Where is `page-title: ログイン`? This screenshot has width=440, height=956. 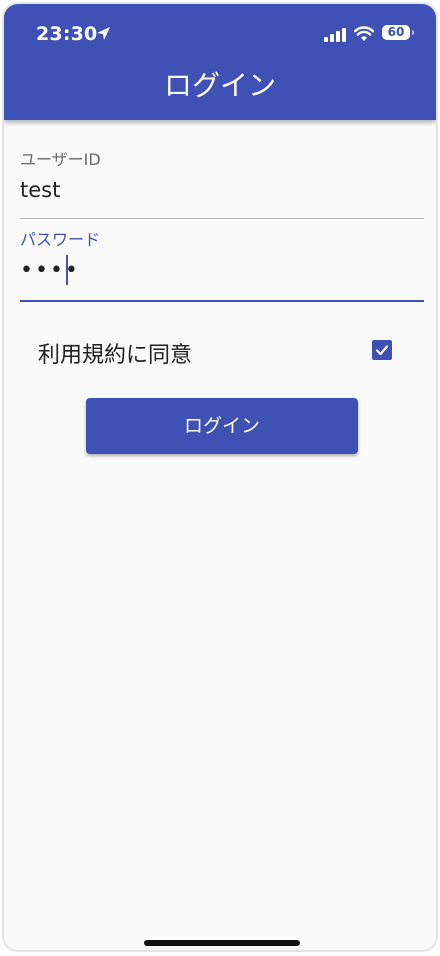
page-title: ログイン is located at coordinates (219, 85).